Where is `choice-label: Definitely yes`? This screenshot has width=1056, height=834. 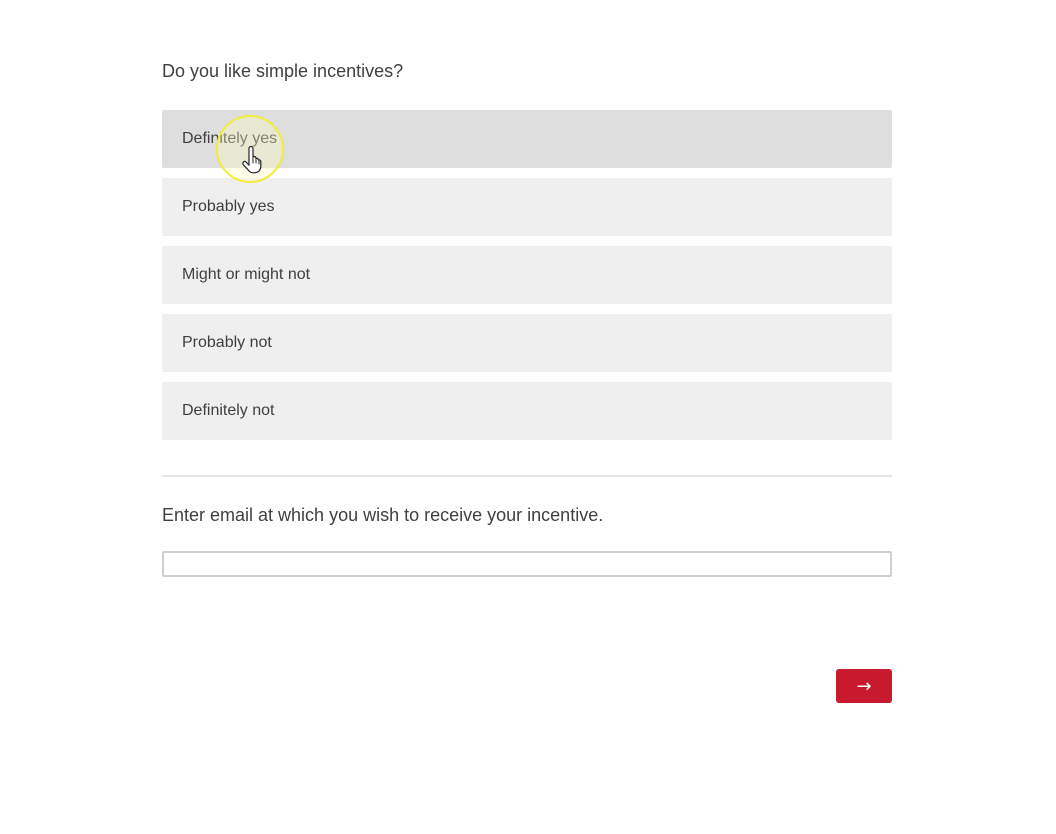
choice-label: Definitely yes is located at coordinates (230, 138).